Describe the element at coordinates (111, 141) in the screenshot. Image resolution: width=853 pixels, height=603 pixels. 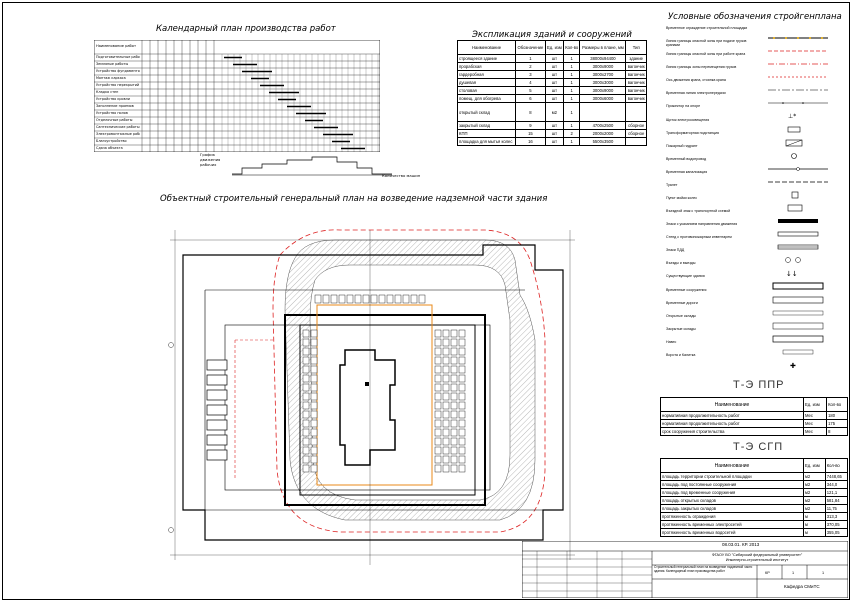
I see `calendar-row: Благоустройство` at that location.